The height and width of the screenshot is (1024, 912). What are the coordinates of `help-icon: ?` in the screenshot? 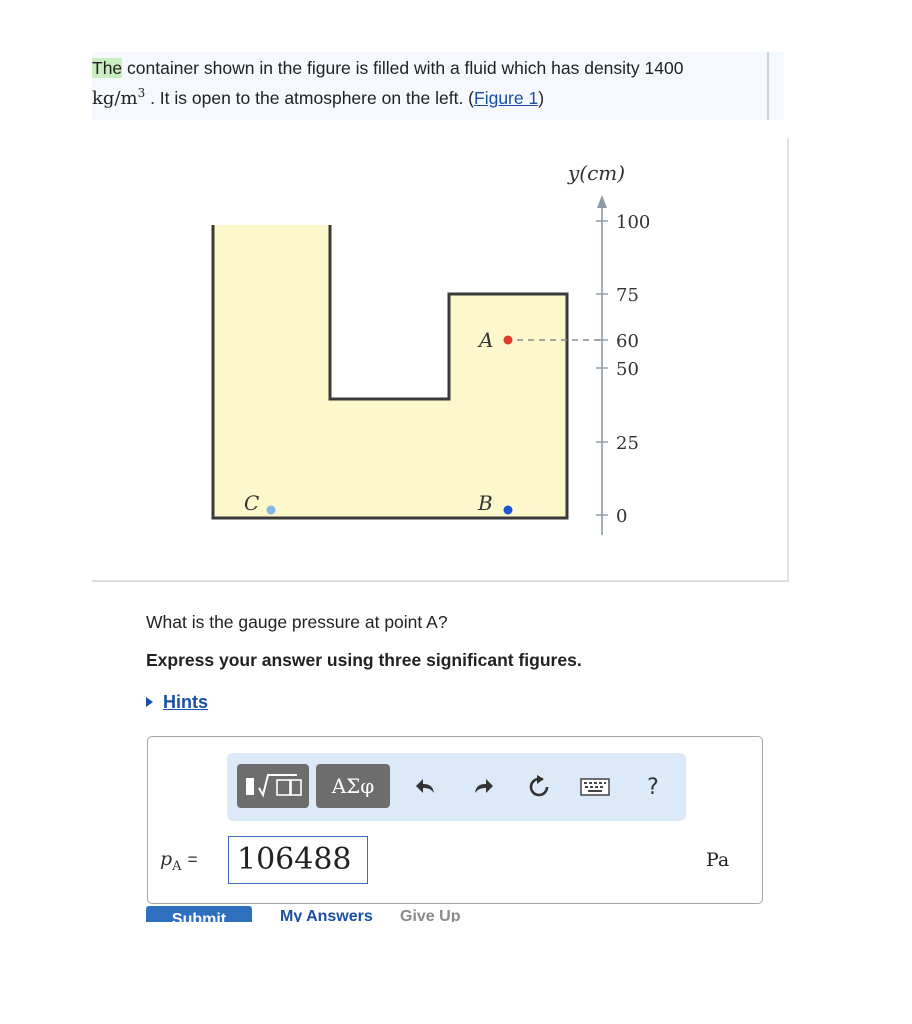 It's located at (653, 787).